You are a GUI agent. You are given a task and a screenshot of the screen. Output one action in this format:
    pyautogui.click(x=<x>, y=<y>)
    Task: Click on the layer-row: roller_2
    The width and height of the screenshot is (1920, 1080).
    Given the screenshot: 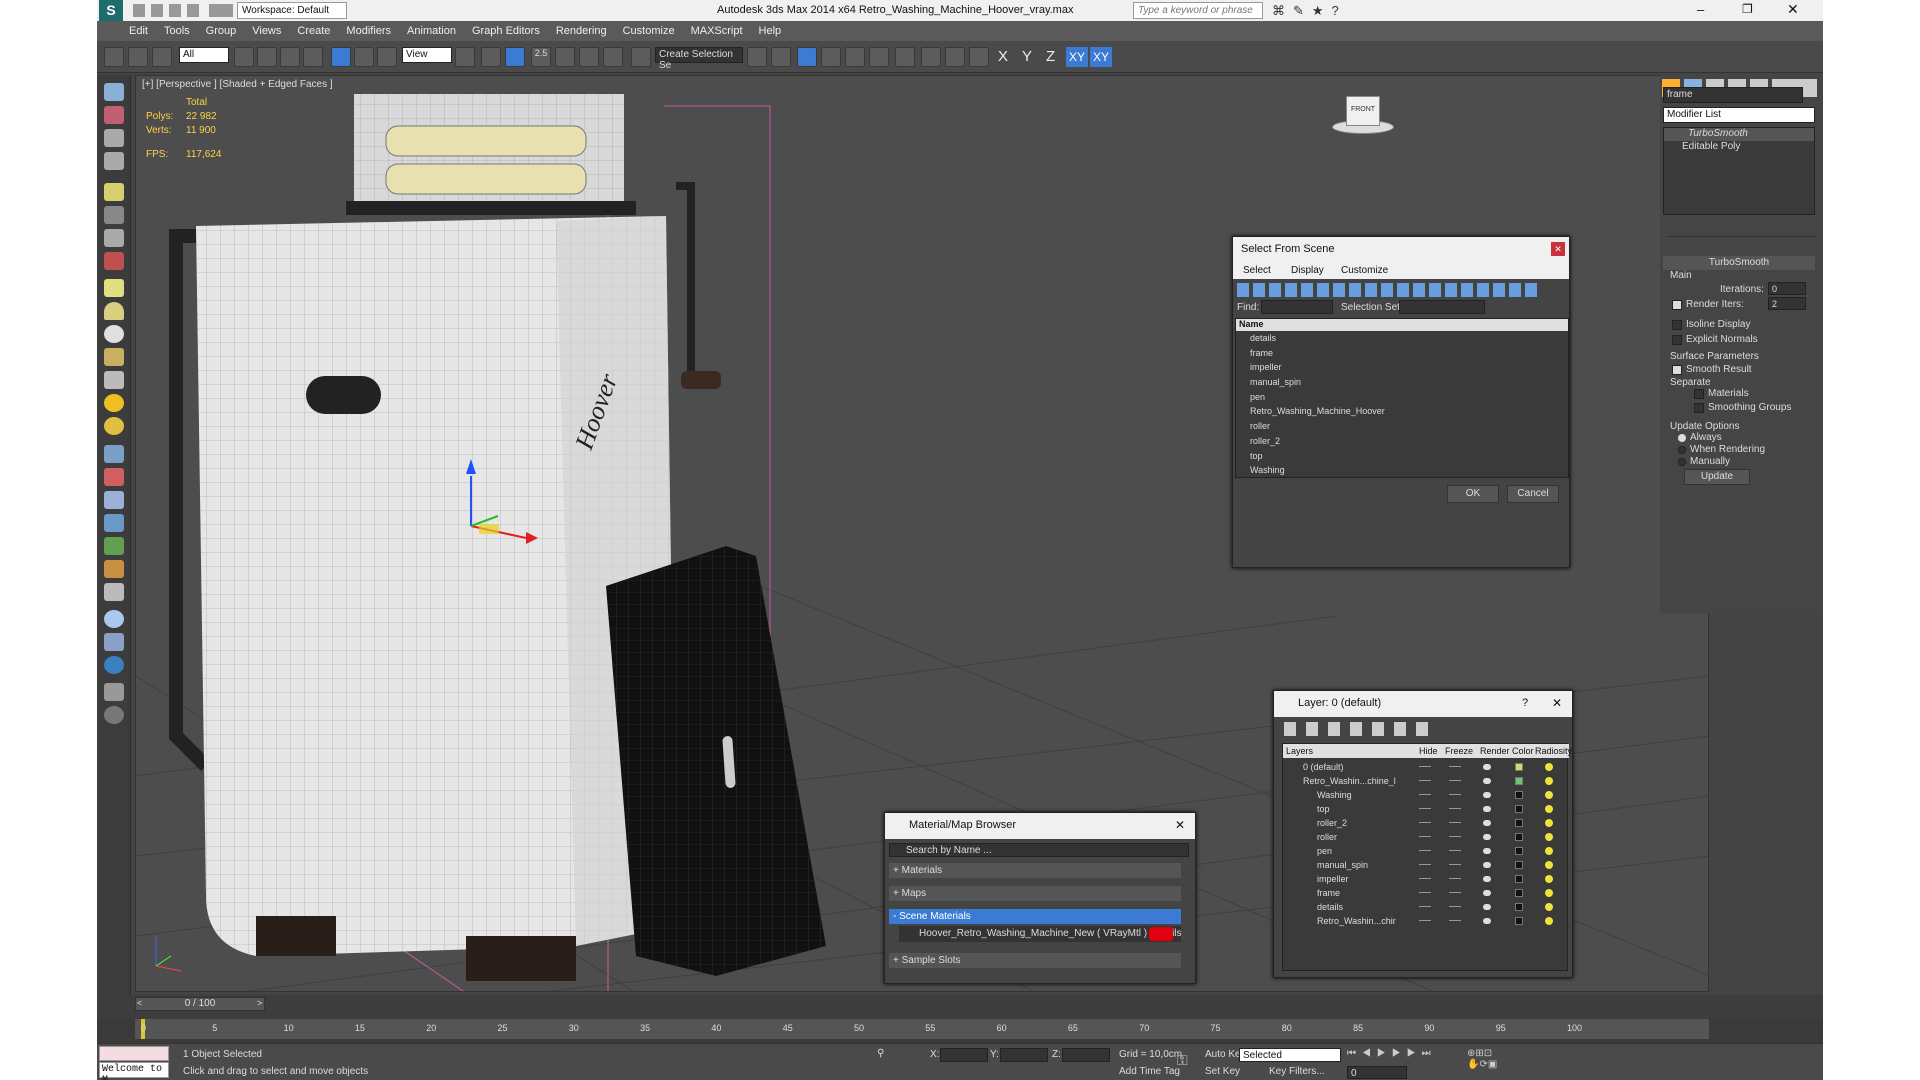 What is the action you would take?
    pyautogui.click(x=1426, y=823)
    